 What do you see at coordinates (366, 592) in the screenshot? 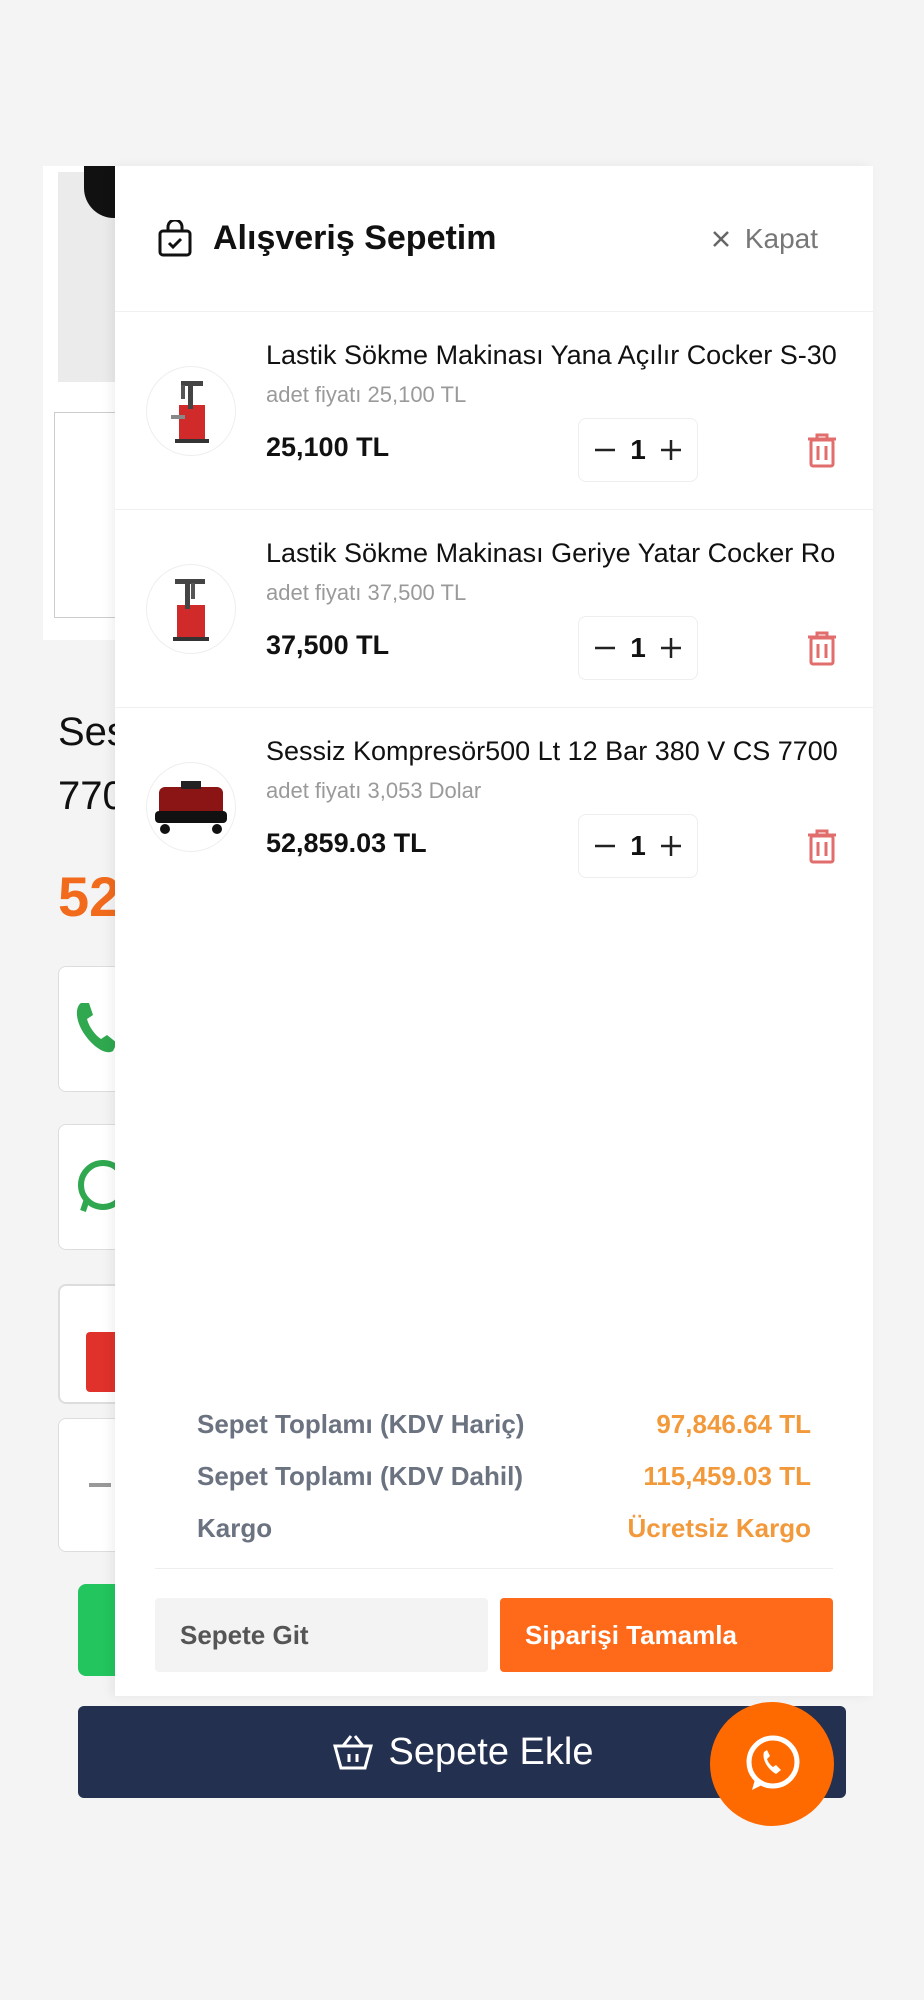
I see `cart-item-unit-price: adet fiyatı 37,500 TL` at bounding box center [366, 592].